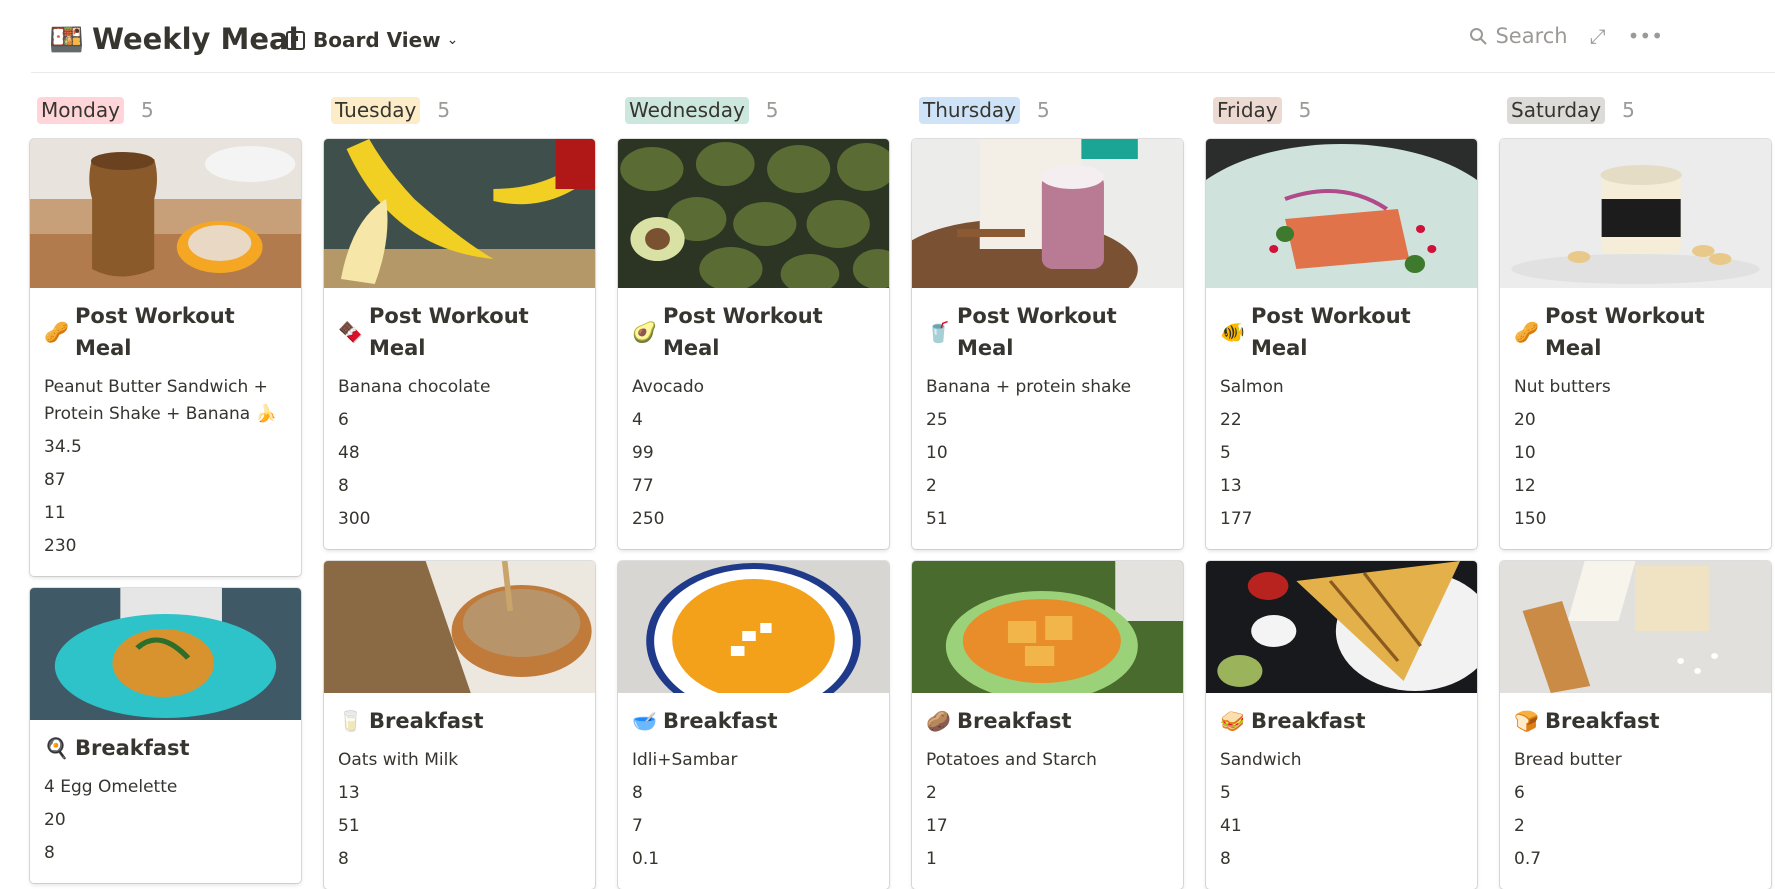 The width and height of the screenshot is (1775, 889). I want to click on board-card: 🥪 Breakfast Sandwich 5 41 8, so click(1341, 725).